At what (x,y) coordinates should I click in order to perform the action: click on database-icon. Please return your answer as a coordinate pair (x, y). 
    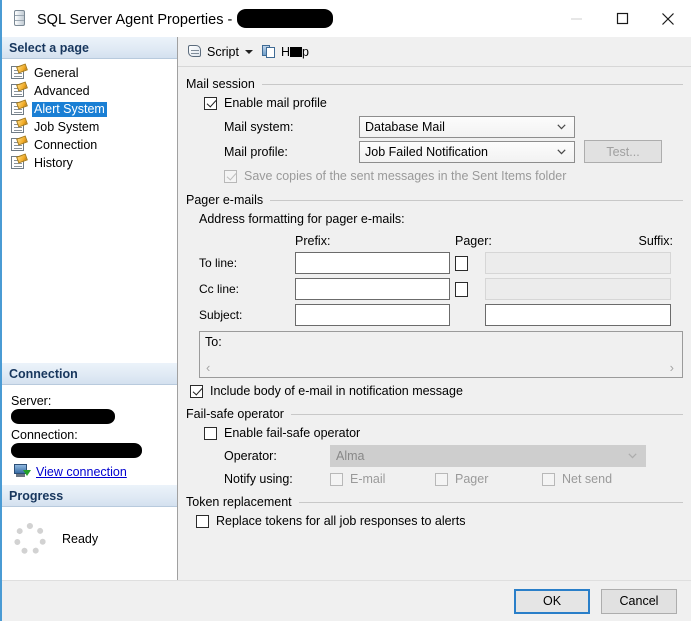
    Looking at the image, I should click on (20, 18).